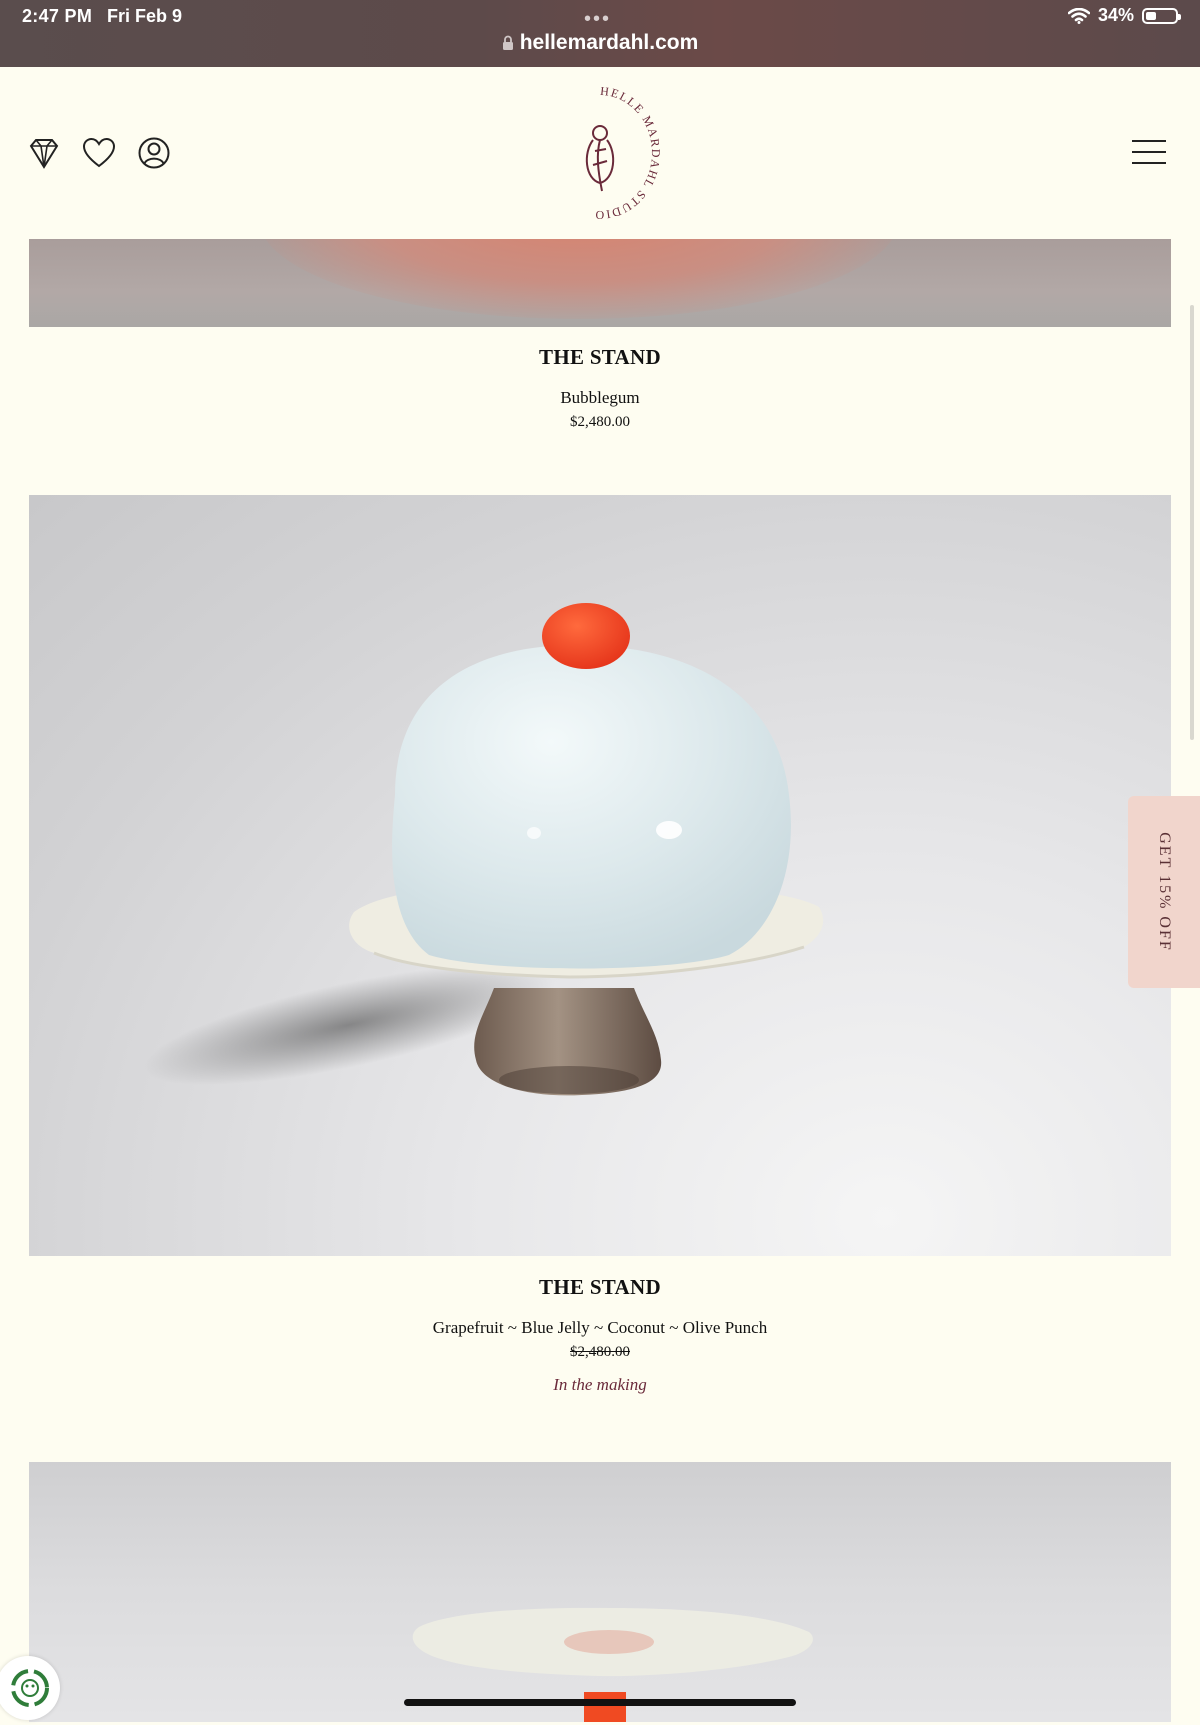 The image size is (1200, 1725). I want to click on discount-label: GET 15% OFF, so click(1164, 892).